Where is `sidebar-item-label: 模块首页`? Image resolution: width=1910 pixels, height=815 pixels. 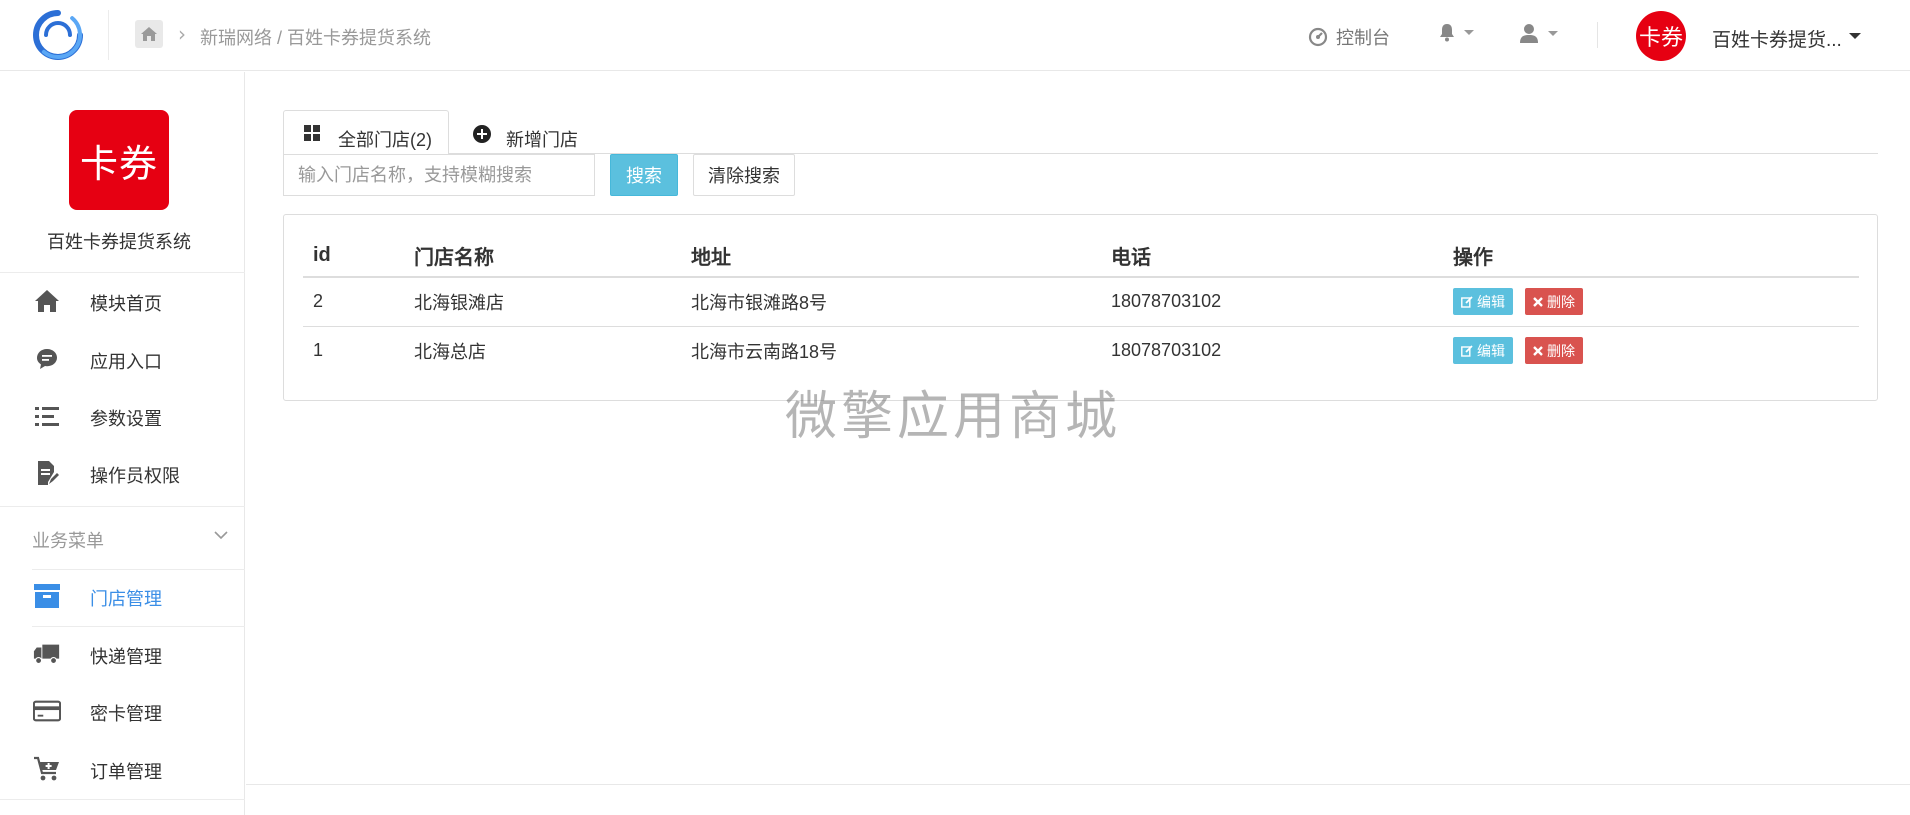 sidebar-item-label: 模块首页 is located at coordinates (126, 304).